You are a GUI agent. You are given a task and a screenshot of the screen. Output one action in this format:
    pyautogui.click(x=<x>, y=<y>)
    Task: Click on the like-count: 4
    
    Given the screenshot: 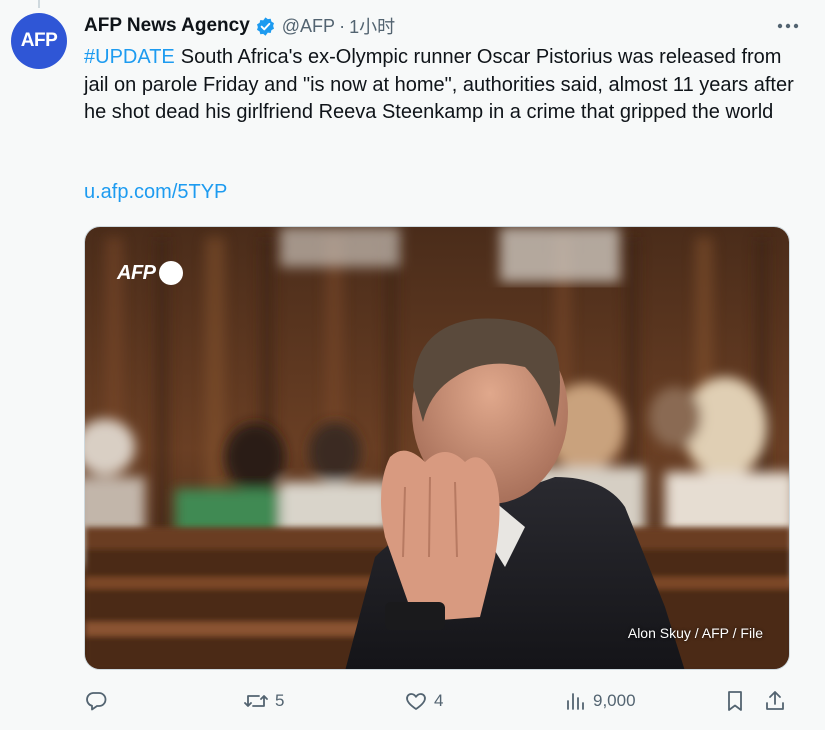 What is the action you would take?
    pyautogui.click(x=439, y=700)
    